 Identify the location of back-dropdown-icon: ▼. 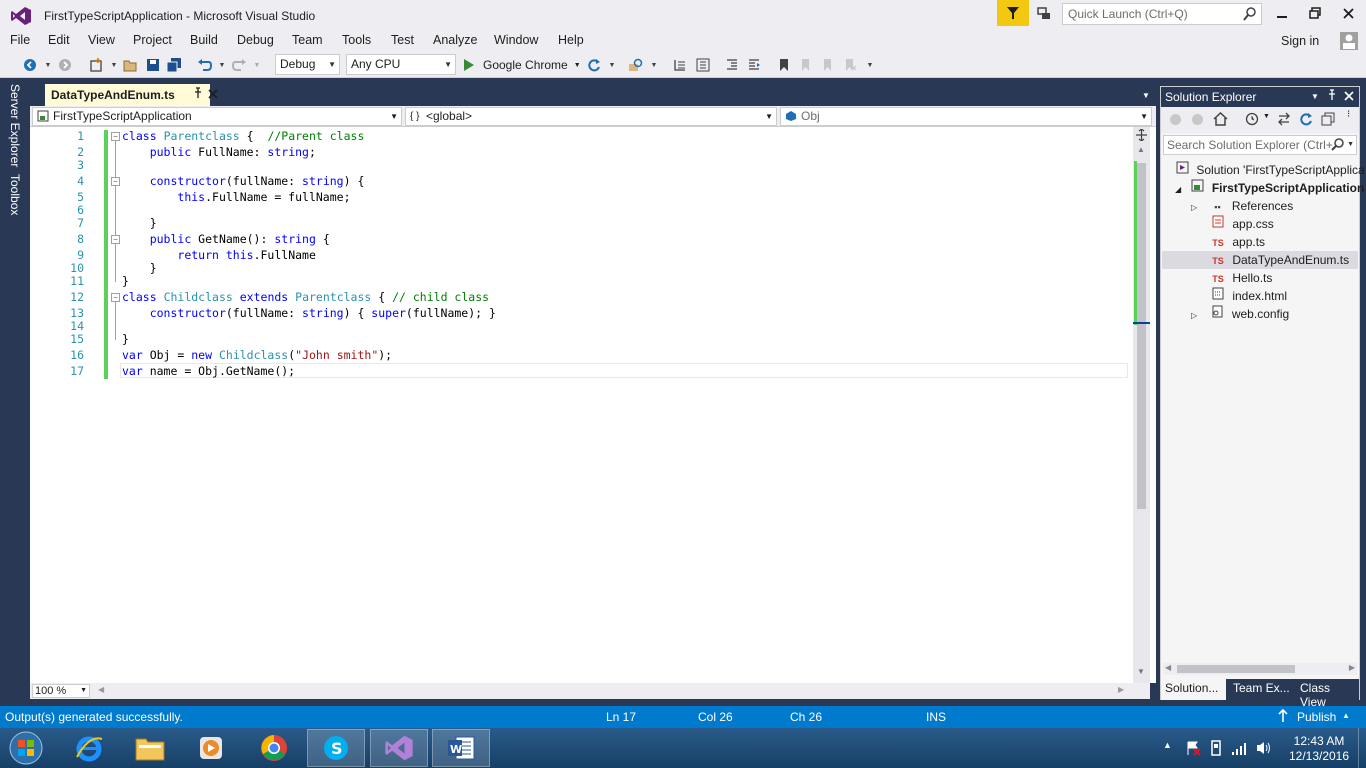
(48, 65).